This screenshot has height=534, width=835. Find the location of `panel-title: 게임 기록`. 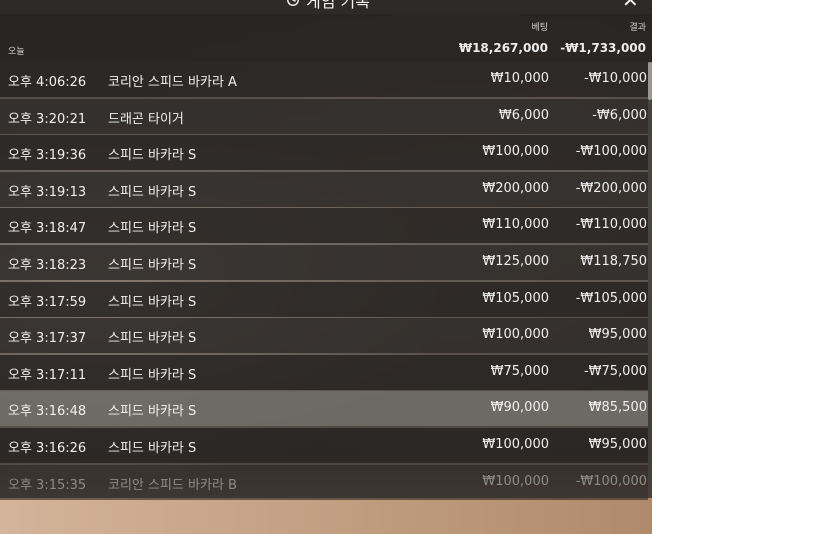

panel-title: 게임 기록 is located at coordinates (328, 6).